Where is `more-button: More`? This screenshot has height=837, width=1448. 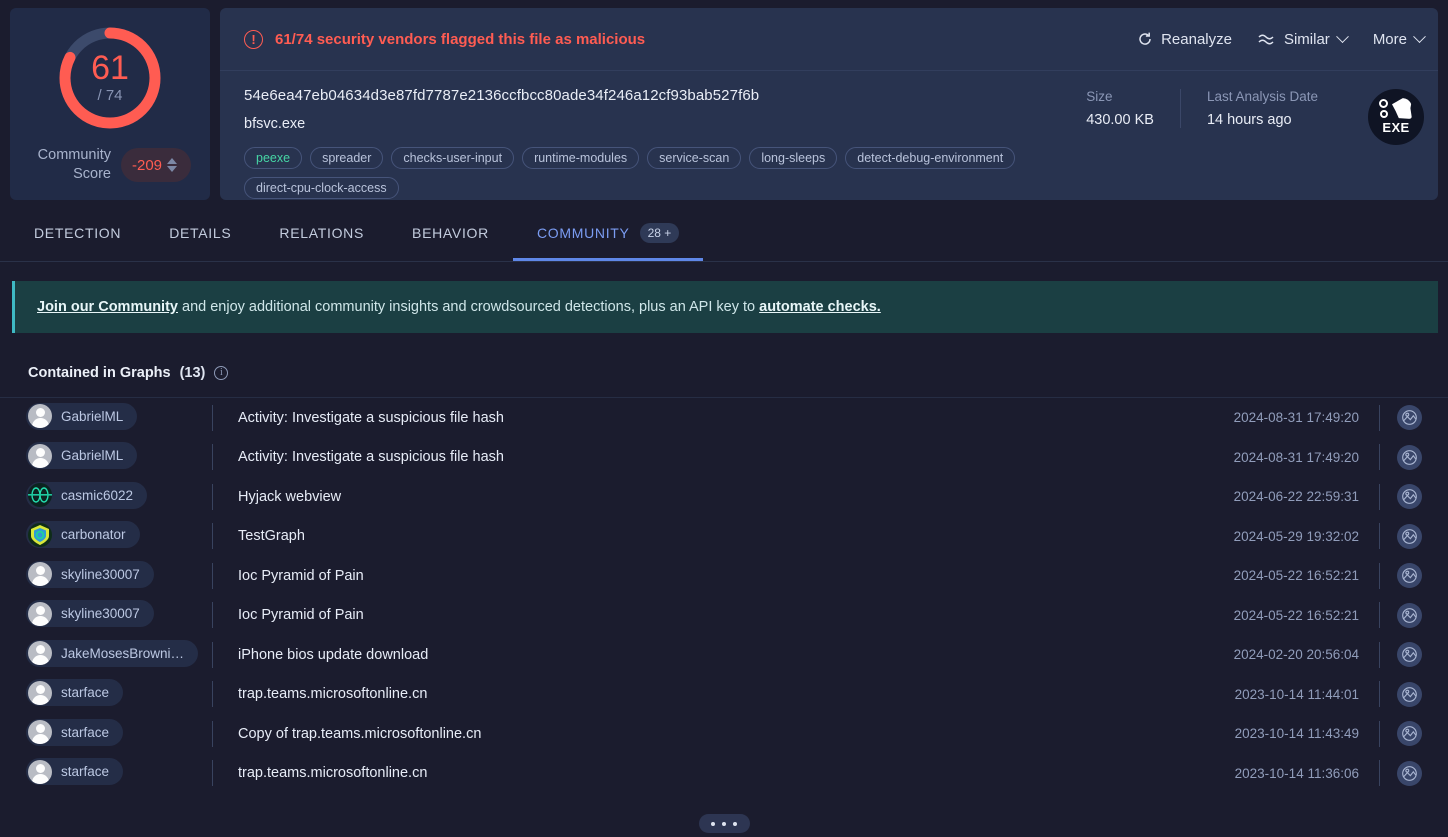
more-button: More is located at coordinates (1399, 38).